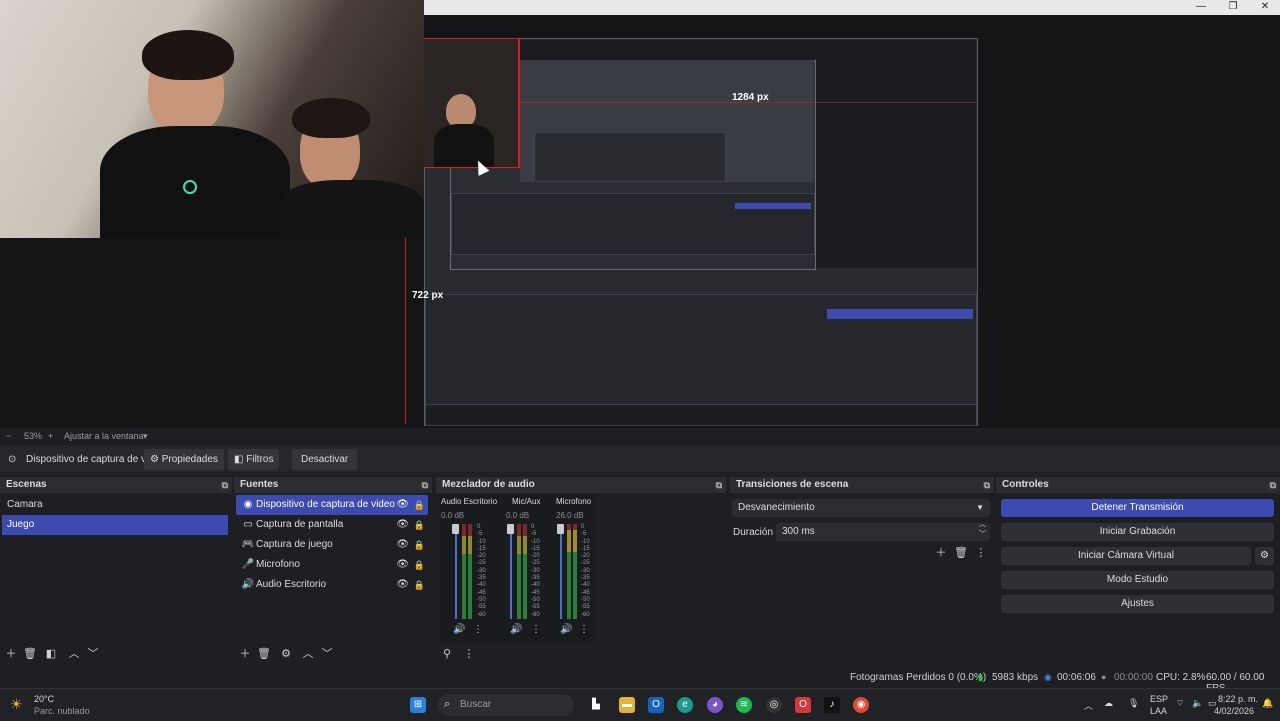 The image size is (1280, 721). Describe the element at coordinates (596, 705) in the screenshot. I see `task-view-icon: ▙` at that location.